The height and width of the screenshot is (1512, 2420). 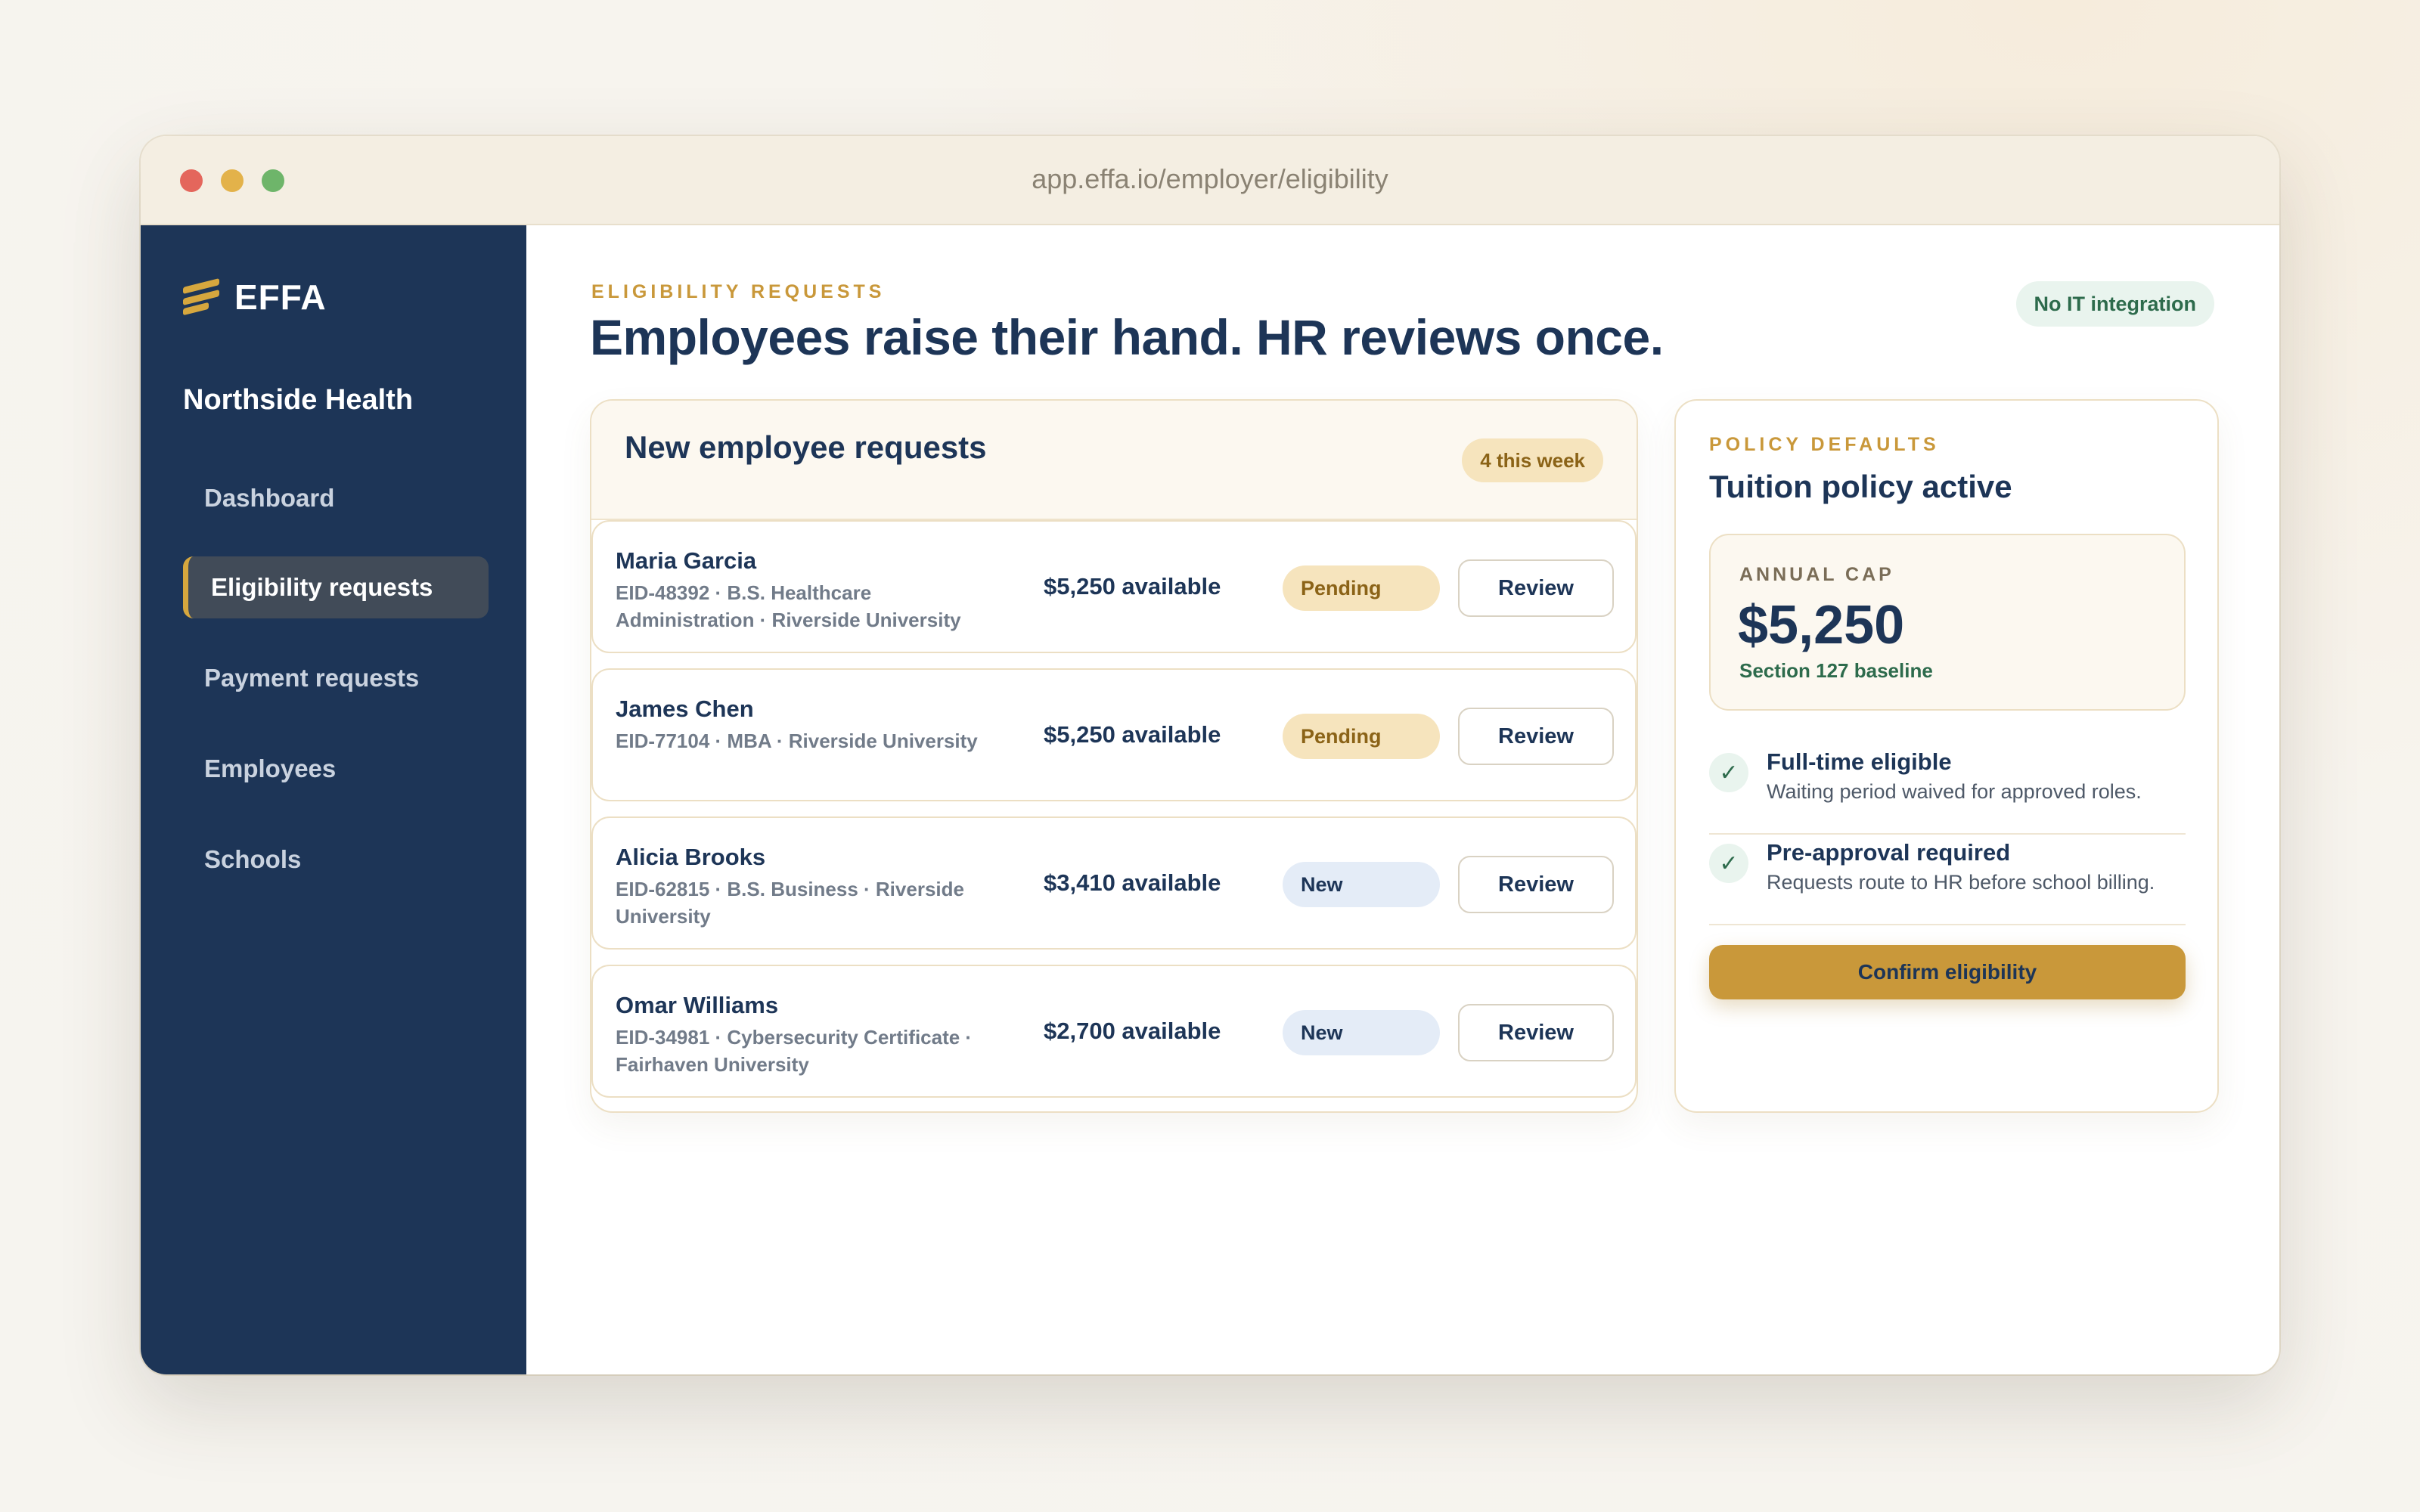 I want to click on brand-logo: EFFA, so click(x=255, y=297).